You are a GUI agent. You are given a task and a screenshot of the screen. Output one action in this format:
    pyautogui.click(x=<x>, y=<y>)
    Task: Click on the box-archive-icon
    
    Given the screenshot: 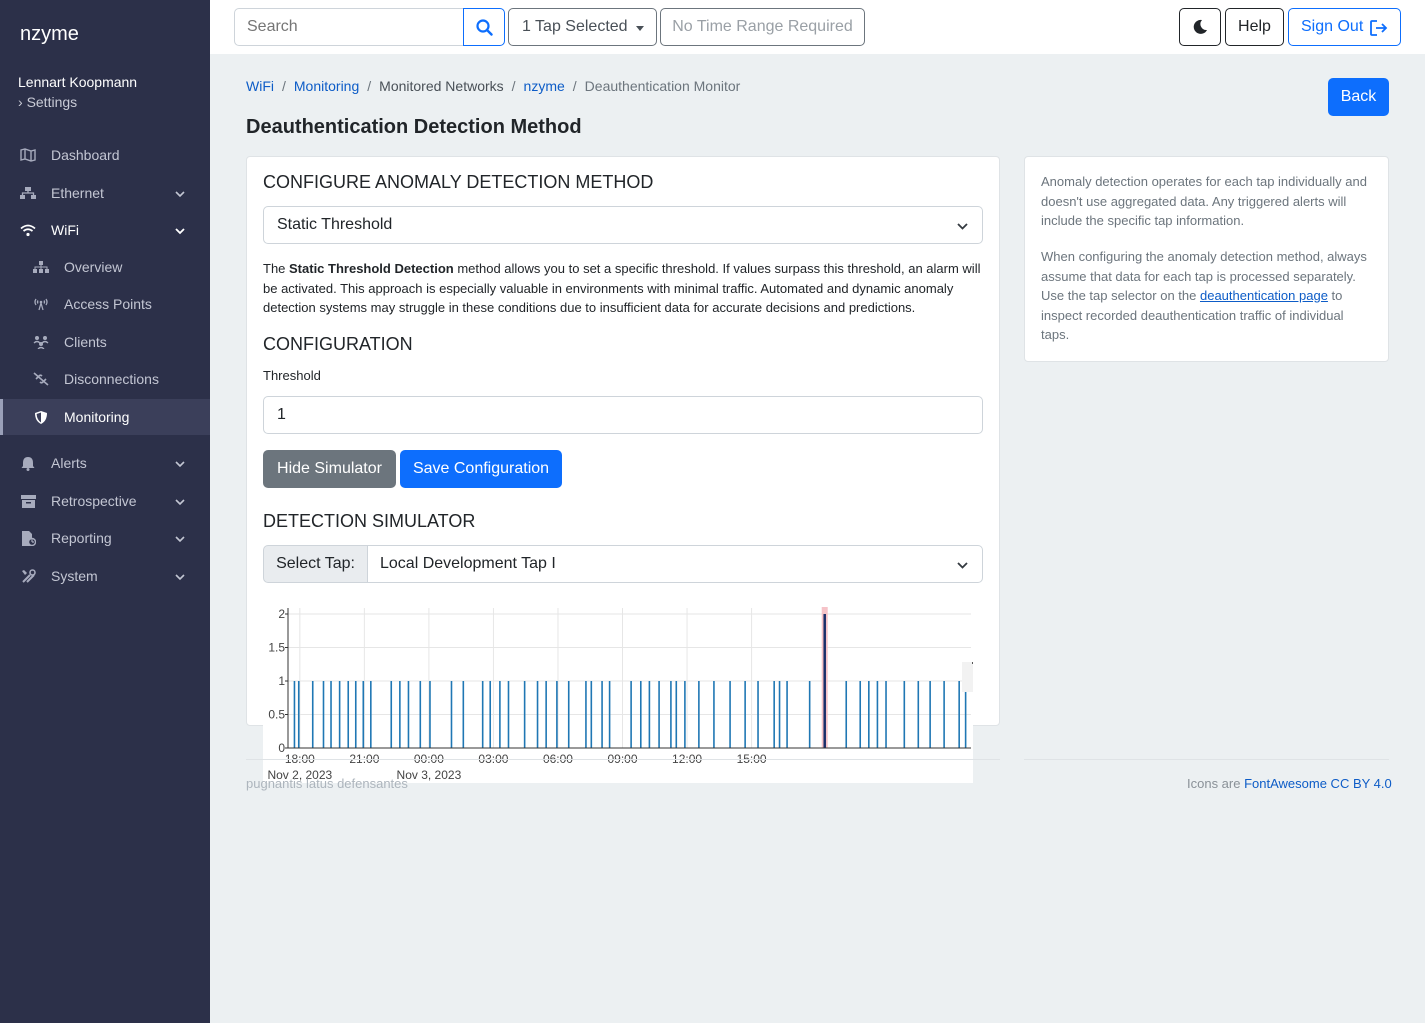 What is the action you would take?
    pyautogui.click(x=28, y=501)
    